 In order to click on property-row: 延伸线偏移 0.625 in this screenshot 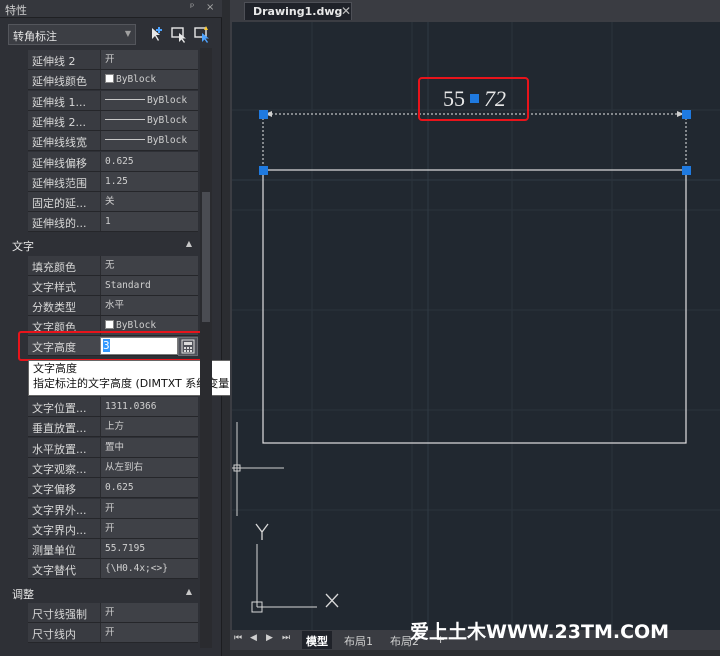, I will do `click(113, 161)`.